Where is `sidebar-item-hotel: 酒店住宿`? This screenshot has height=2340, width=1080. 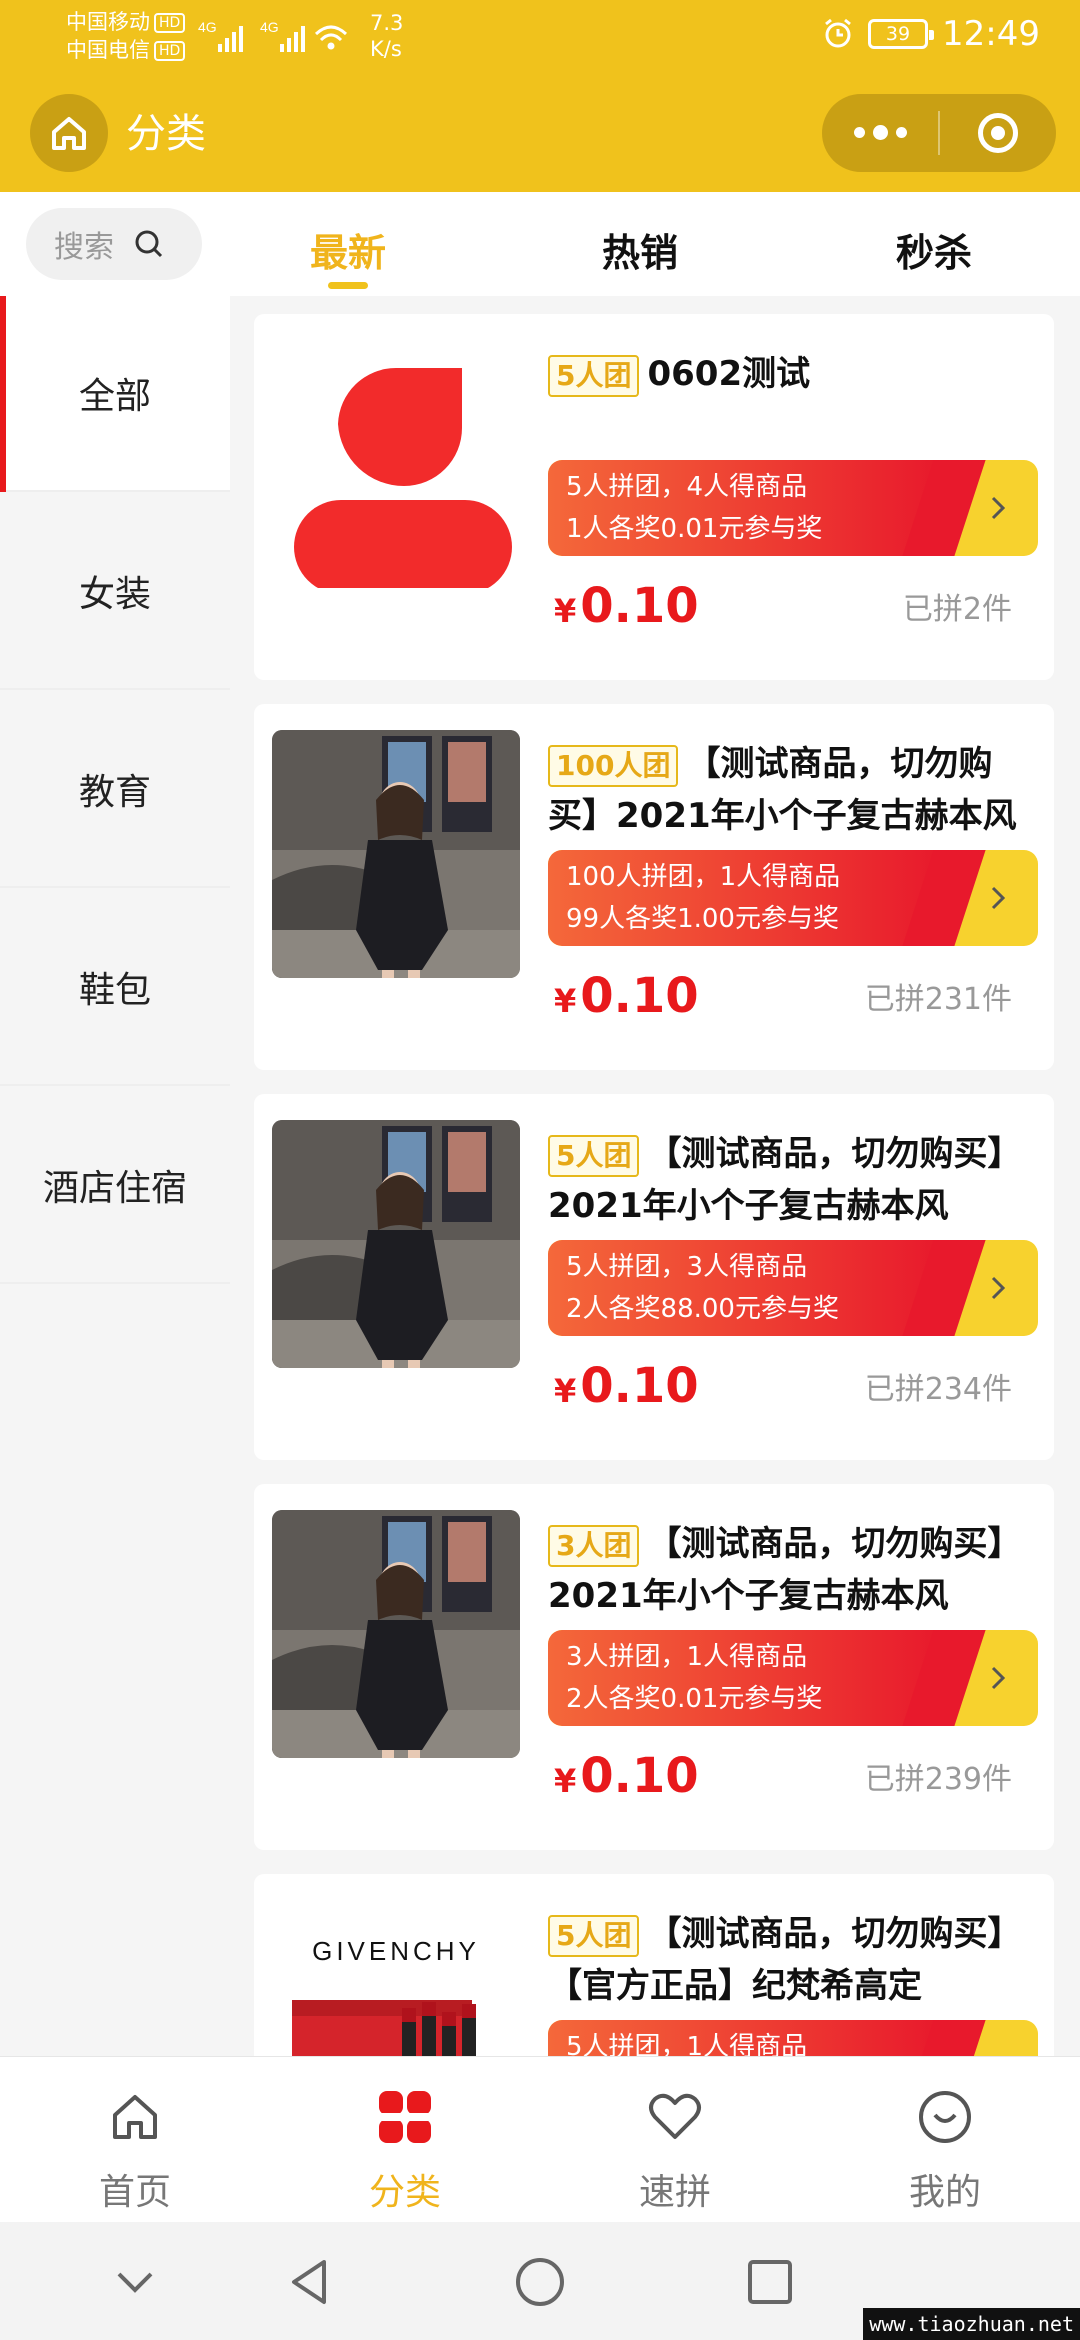 sidebar-item-hotel: 酒店住宿 is located at coordinates (115, 1186).